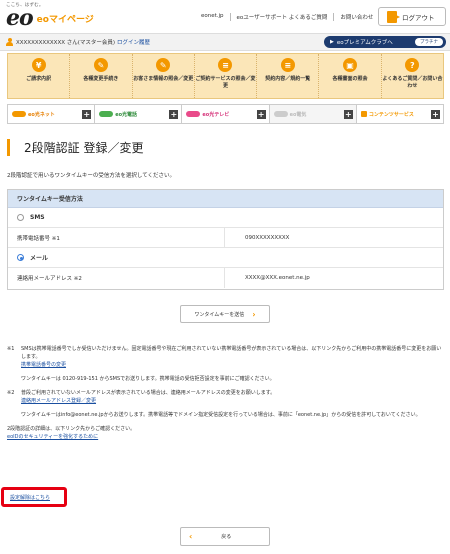 This screenshot has height=554, width=450. What do you see at coordinates (225, 199) in the screenshot?
I see `form-heading: ワンタイムキー受信方法` at bounding box center [225, 199].